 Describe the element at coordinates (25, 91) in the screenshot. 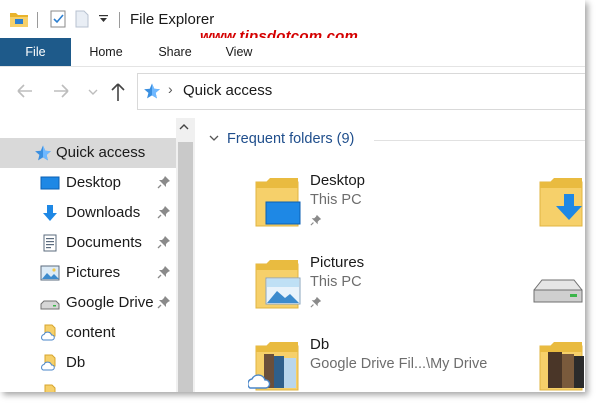

I see `back-arrow-icon` at that location.